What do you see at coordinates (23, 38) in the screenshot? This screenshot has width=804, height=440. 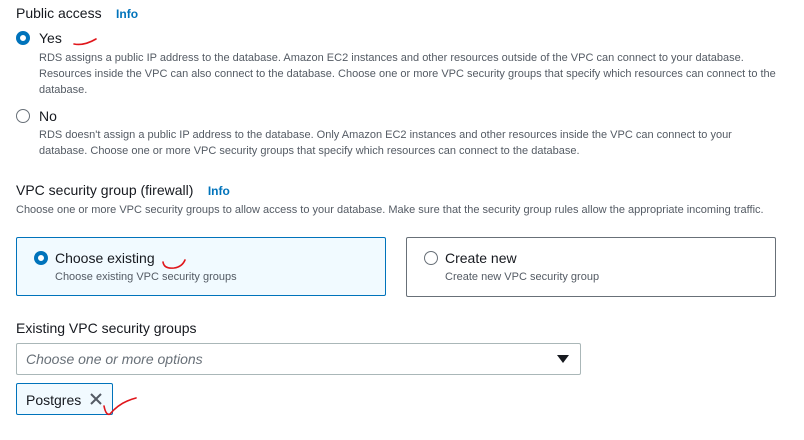 I see `public-access-yes-radio` at bounding box center [23, 38].